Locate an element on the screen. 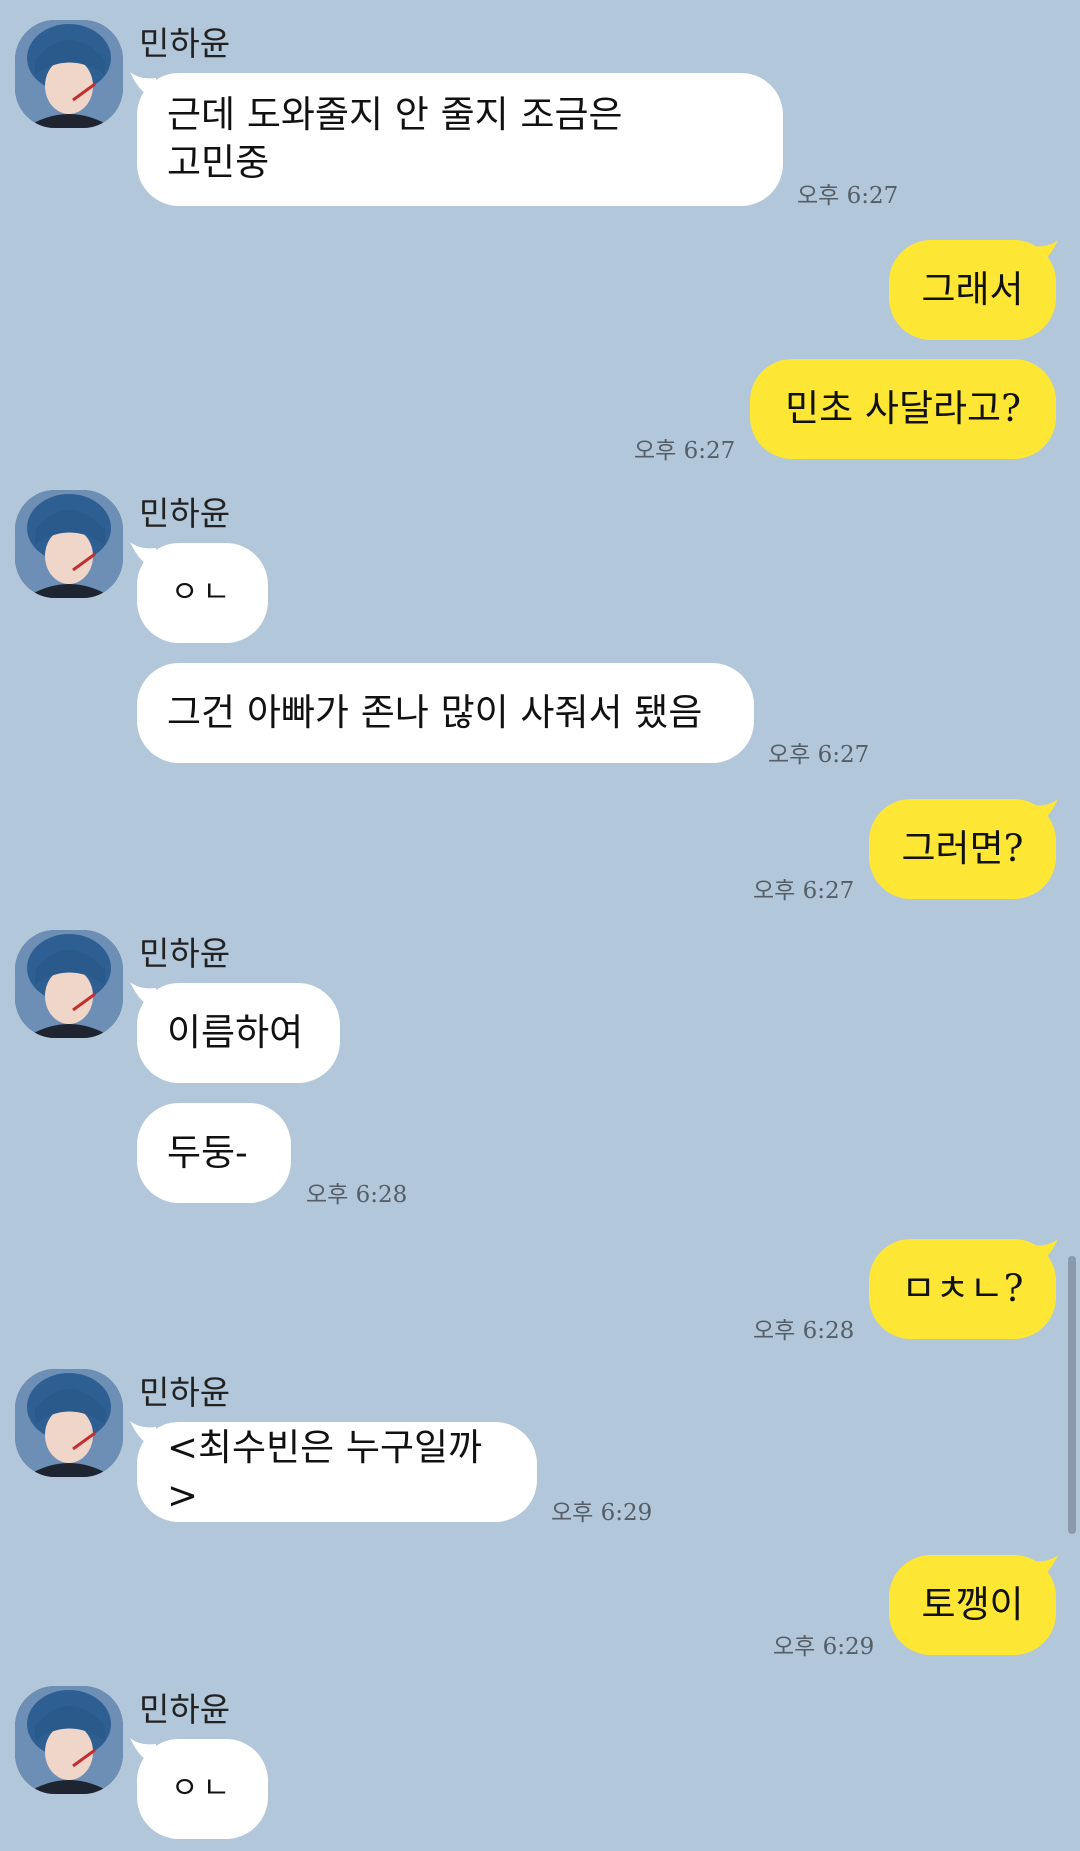 The height and width of the screenshot is (1851, 1080). message-bubble-outgoing: 그러면? is located at coordinates (962, 849).